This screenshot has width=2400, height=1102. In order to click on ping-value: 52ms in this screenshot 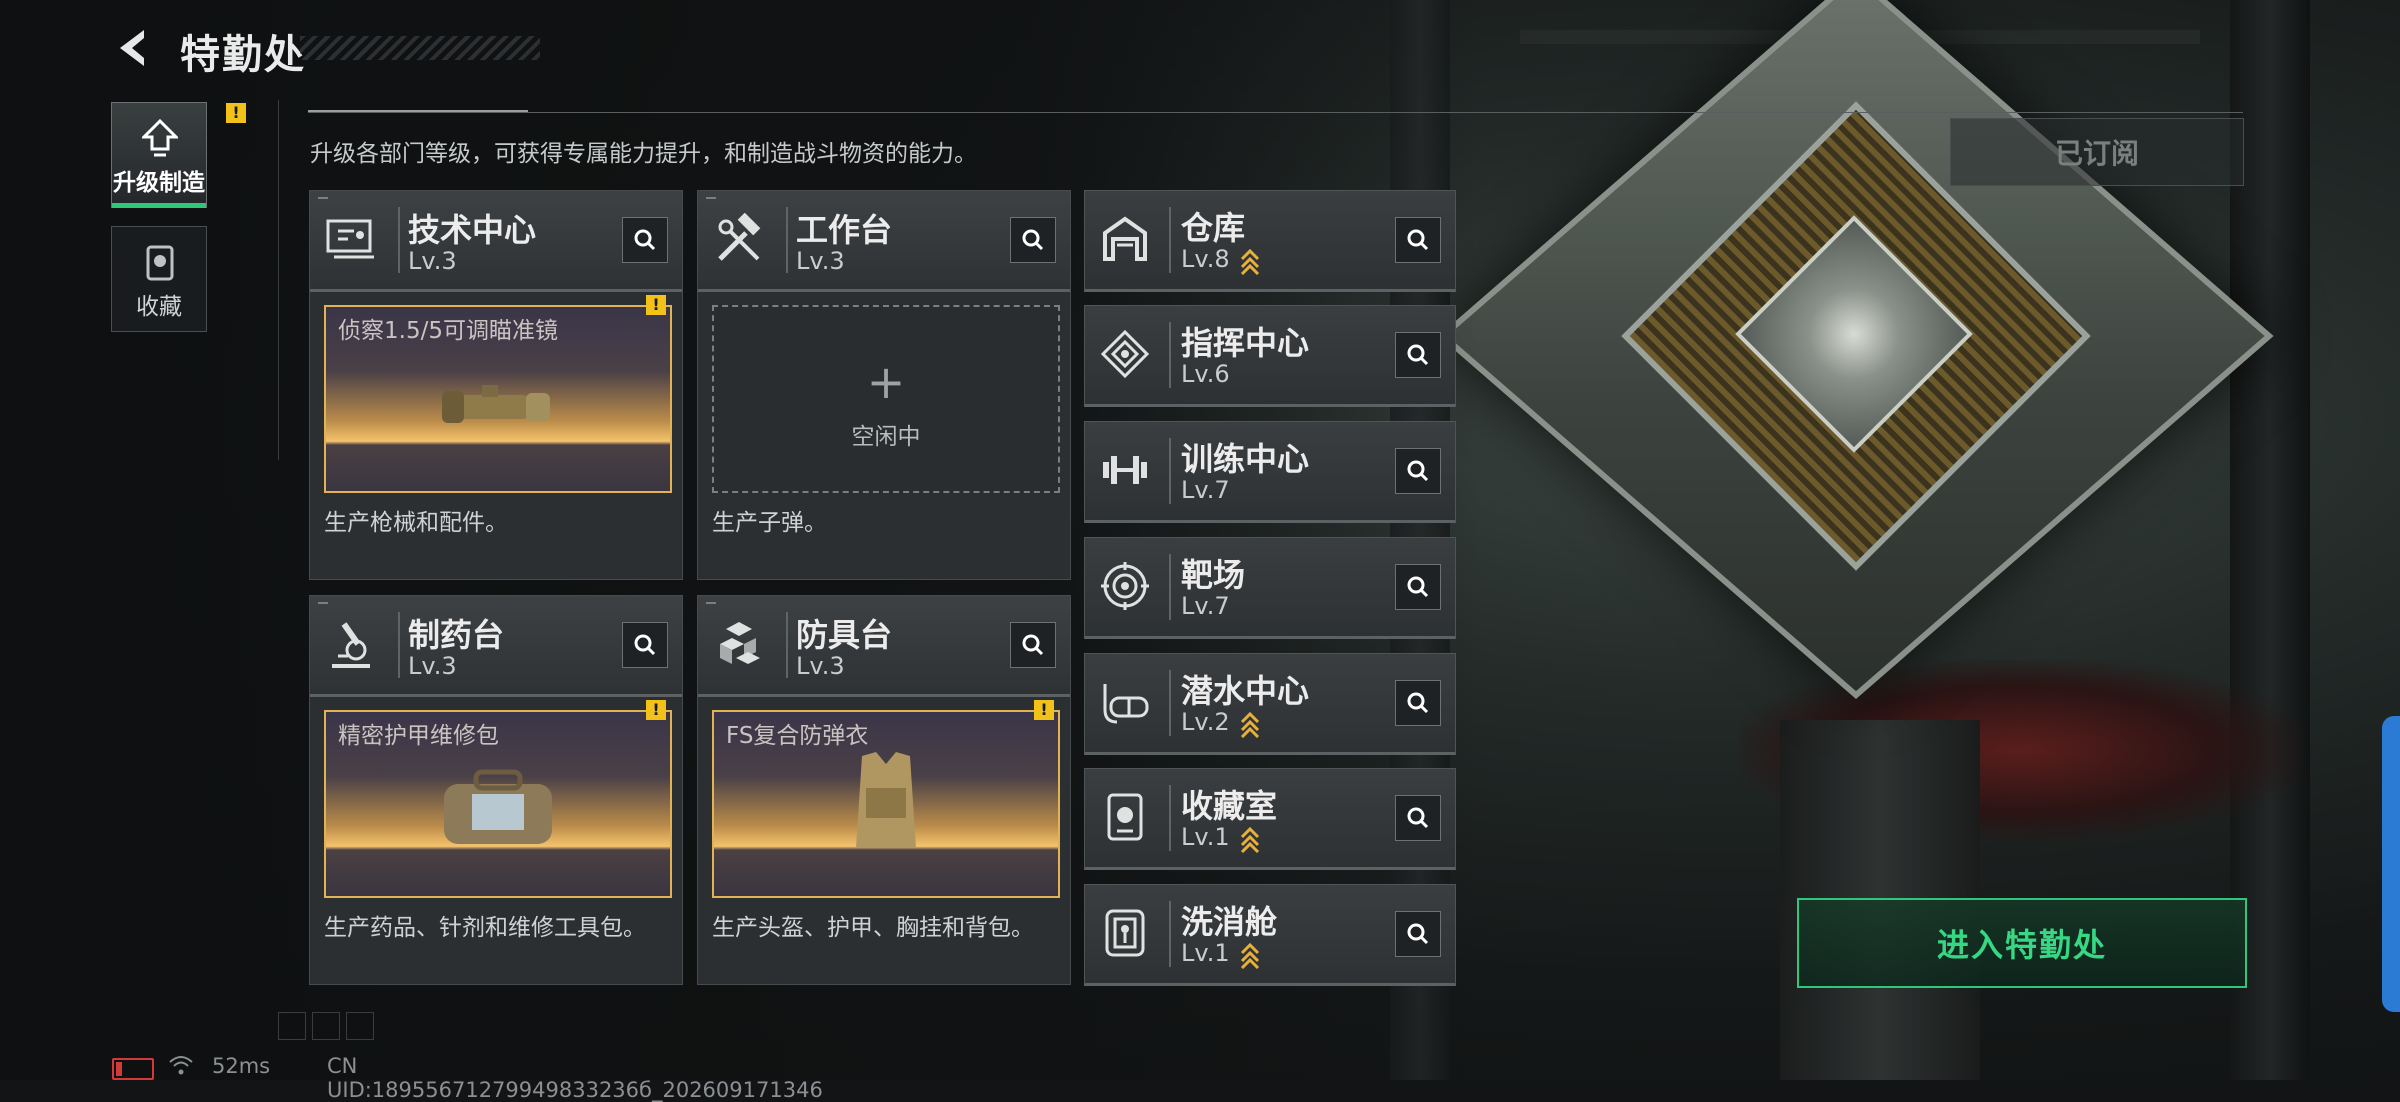, I will do `click(241, 1066)`.